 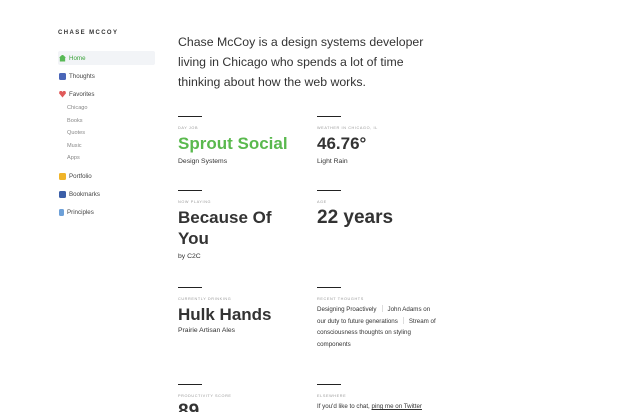 I want to click on bookmarks-icon, so click(x=62, y=195).